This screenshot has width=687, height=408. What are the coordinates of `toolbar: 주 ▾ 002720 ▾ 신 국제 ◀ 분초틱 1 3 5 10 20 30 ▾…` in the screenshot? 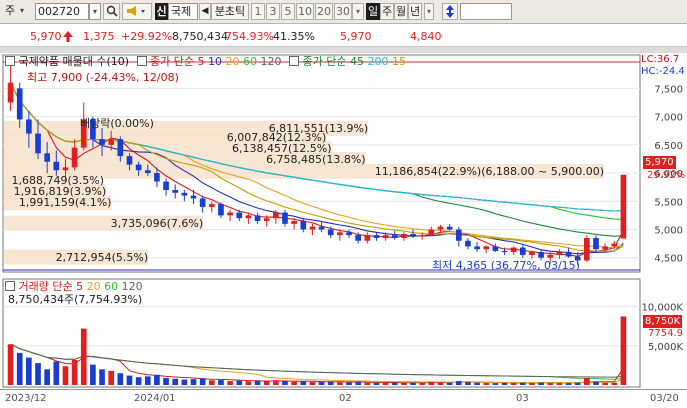 It's located at (343, 12).